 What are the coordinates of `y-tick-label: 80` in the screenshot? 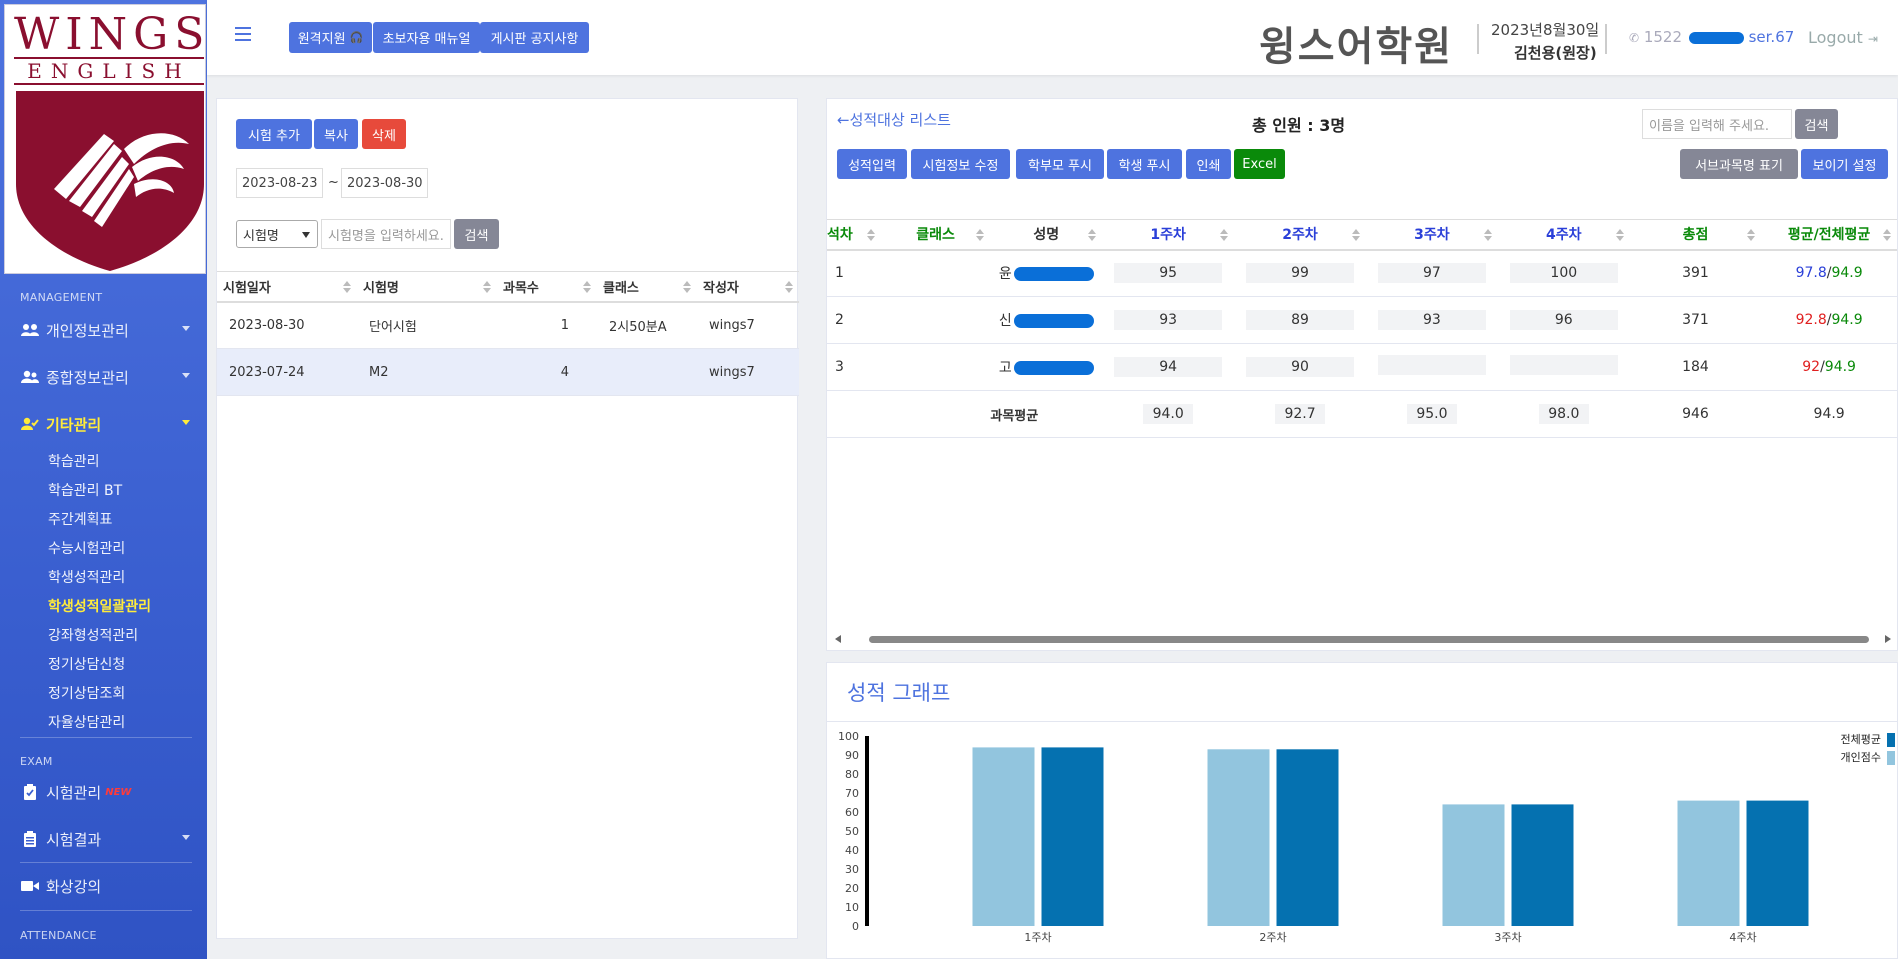 It's located at (852, 774).